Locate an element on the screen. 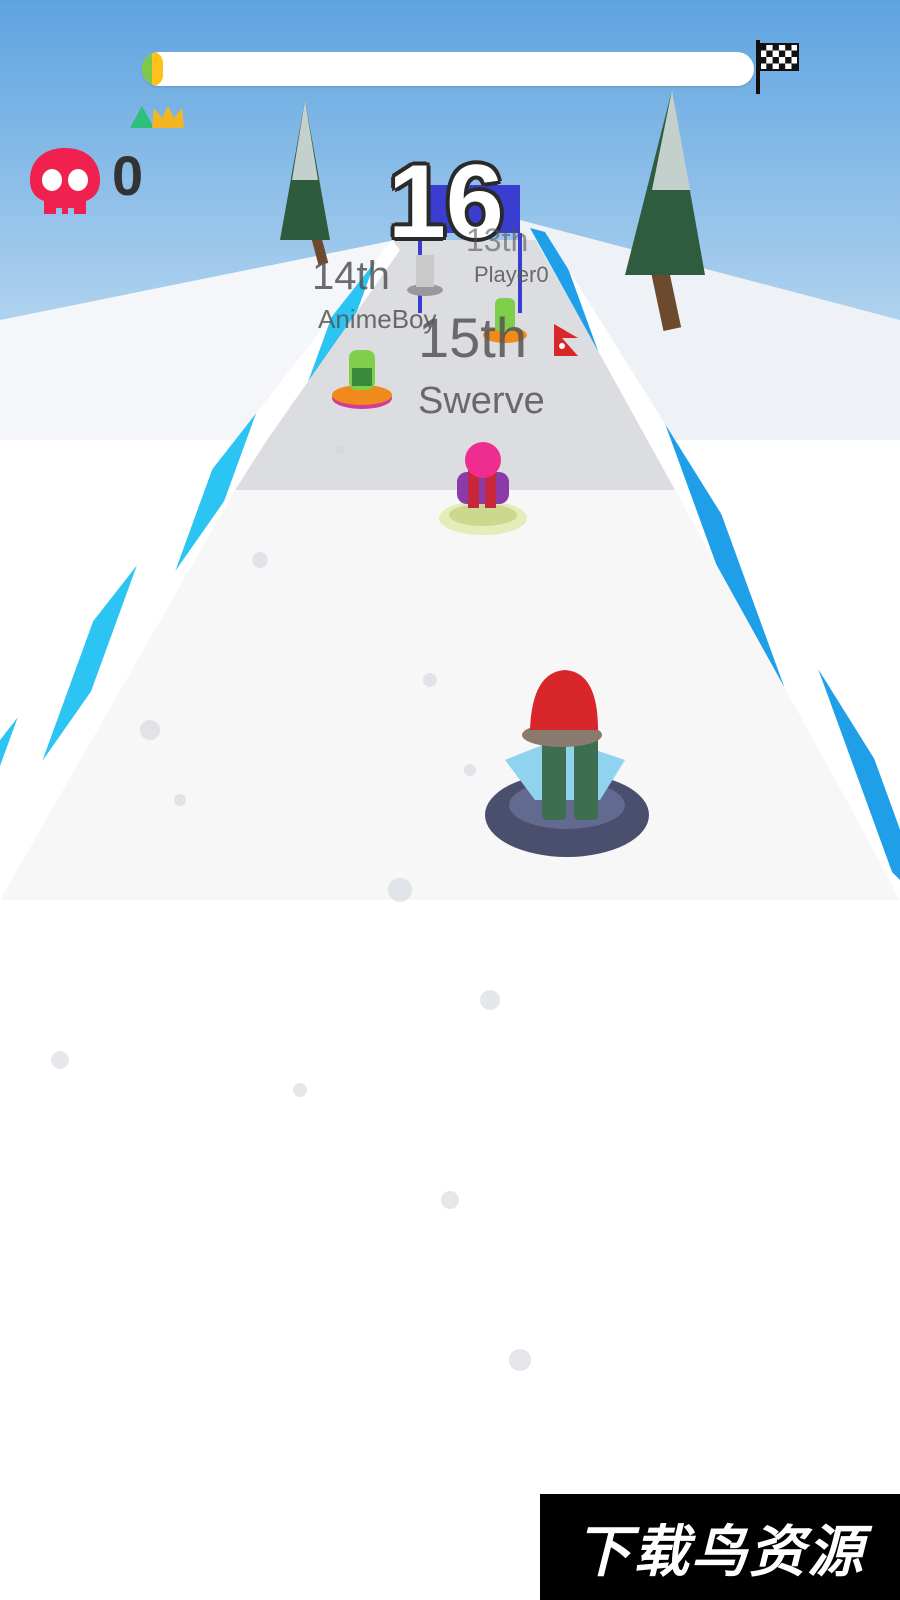  race-progress-bar is located at coordinates (448, 69).